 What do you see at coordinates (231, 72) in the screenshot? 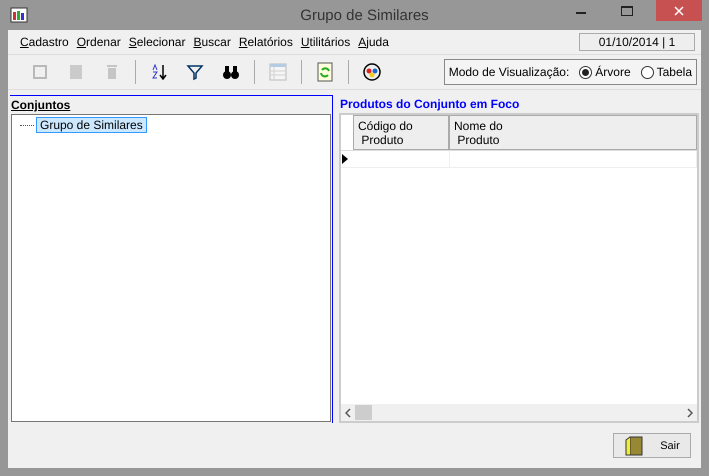
I see `binoculars-icon` at bounding box center [231, 72].